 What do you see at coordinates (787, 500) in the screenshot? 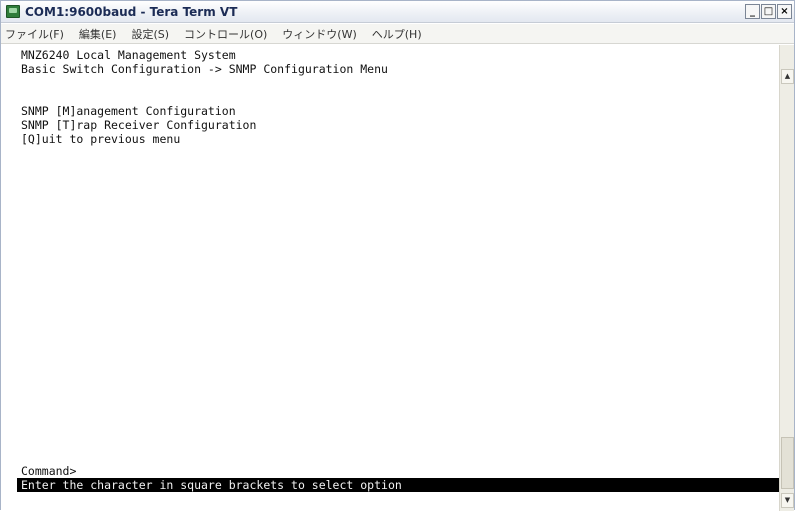
I see `scroll-down-arrow-icon: ▼` at bounding box center [787, 500].